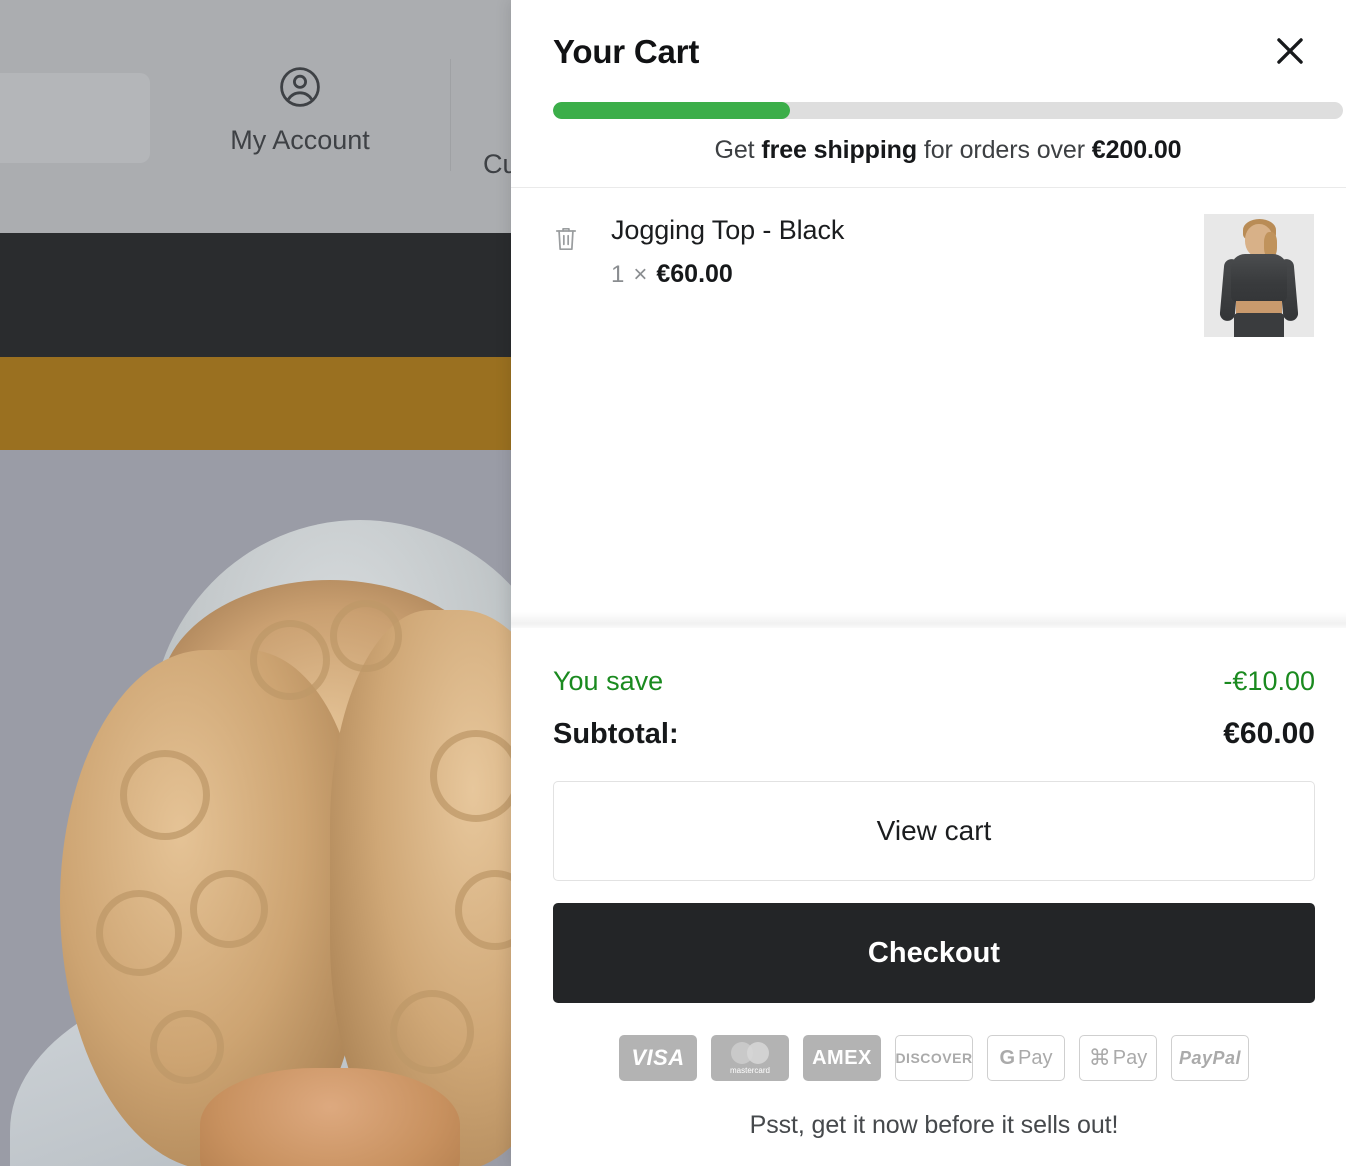  What do you see at coordinates (934, 831) in the screenshot?
I see `view-cart-button: View cart` at bounding box center [934, 831].